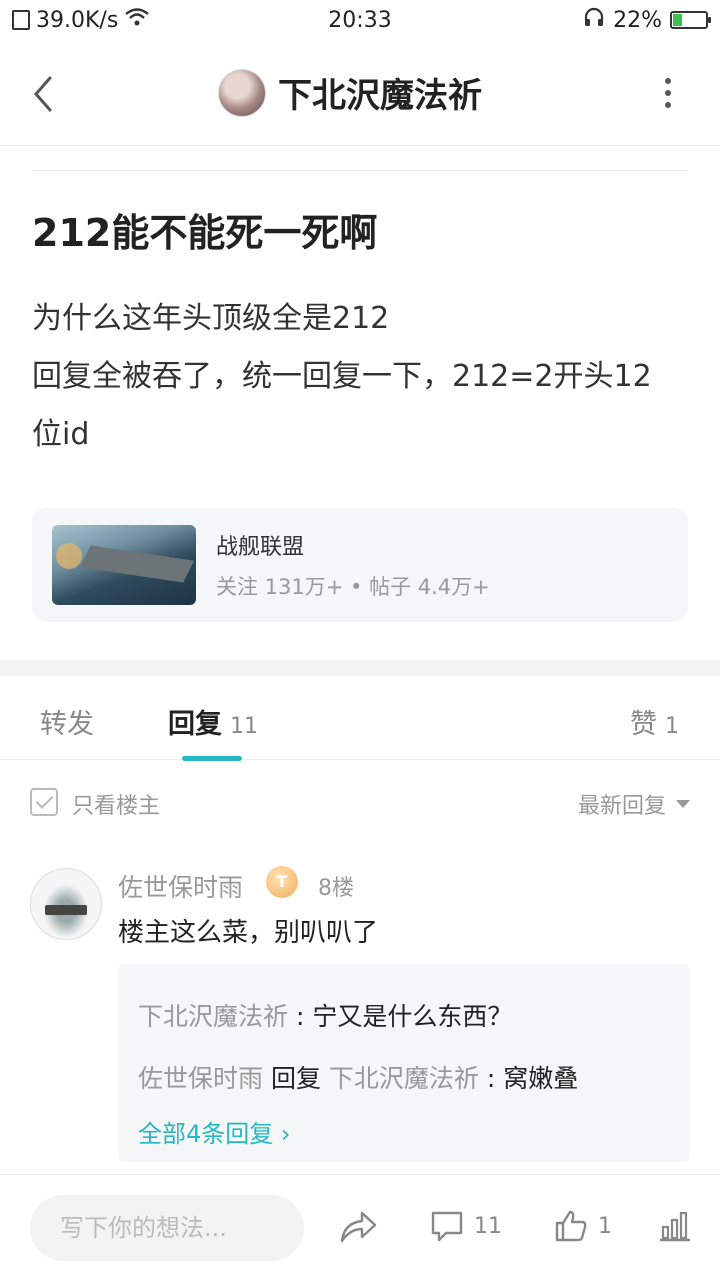 The image size is (720, 1280). Describe the element at coordinates (594, 20) in the screenshot. I see `headphones-icon` at that location.